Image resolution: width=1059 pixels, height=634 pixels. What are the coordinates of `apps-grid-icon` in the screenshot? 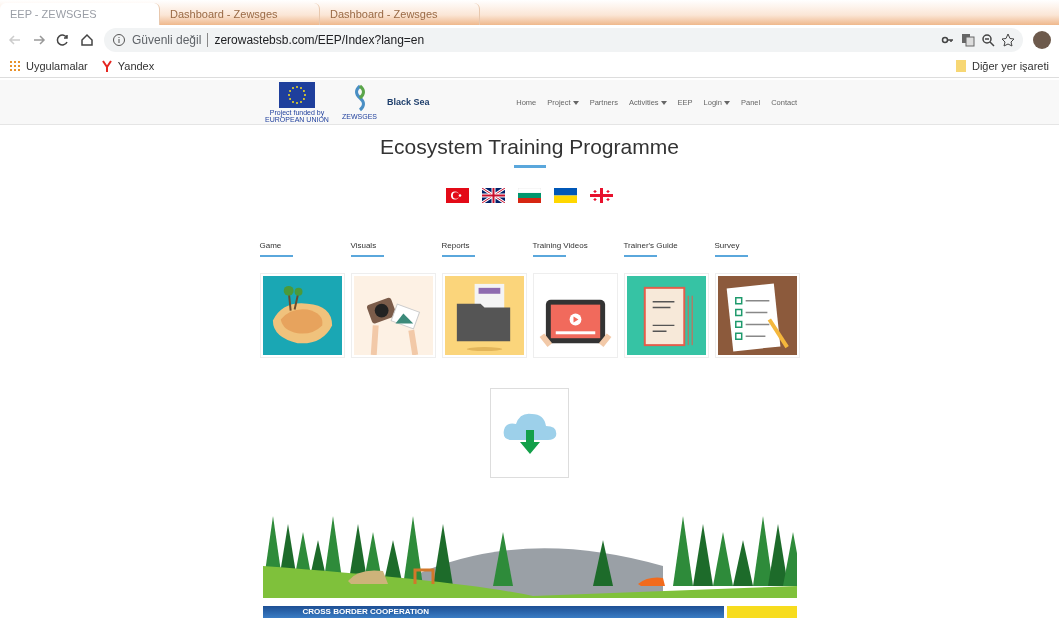 It's located at (15, 66).